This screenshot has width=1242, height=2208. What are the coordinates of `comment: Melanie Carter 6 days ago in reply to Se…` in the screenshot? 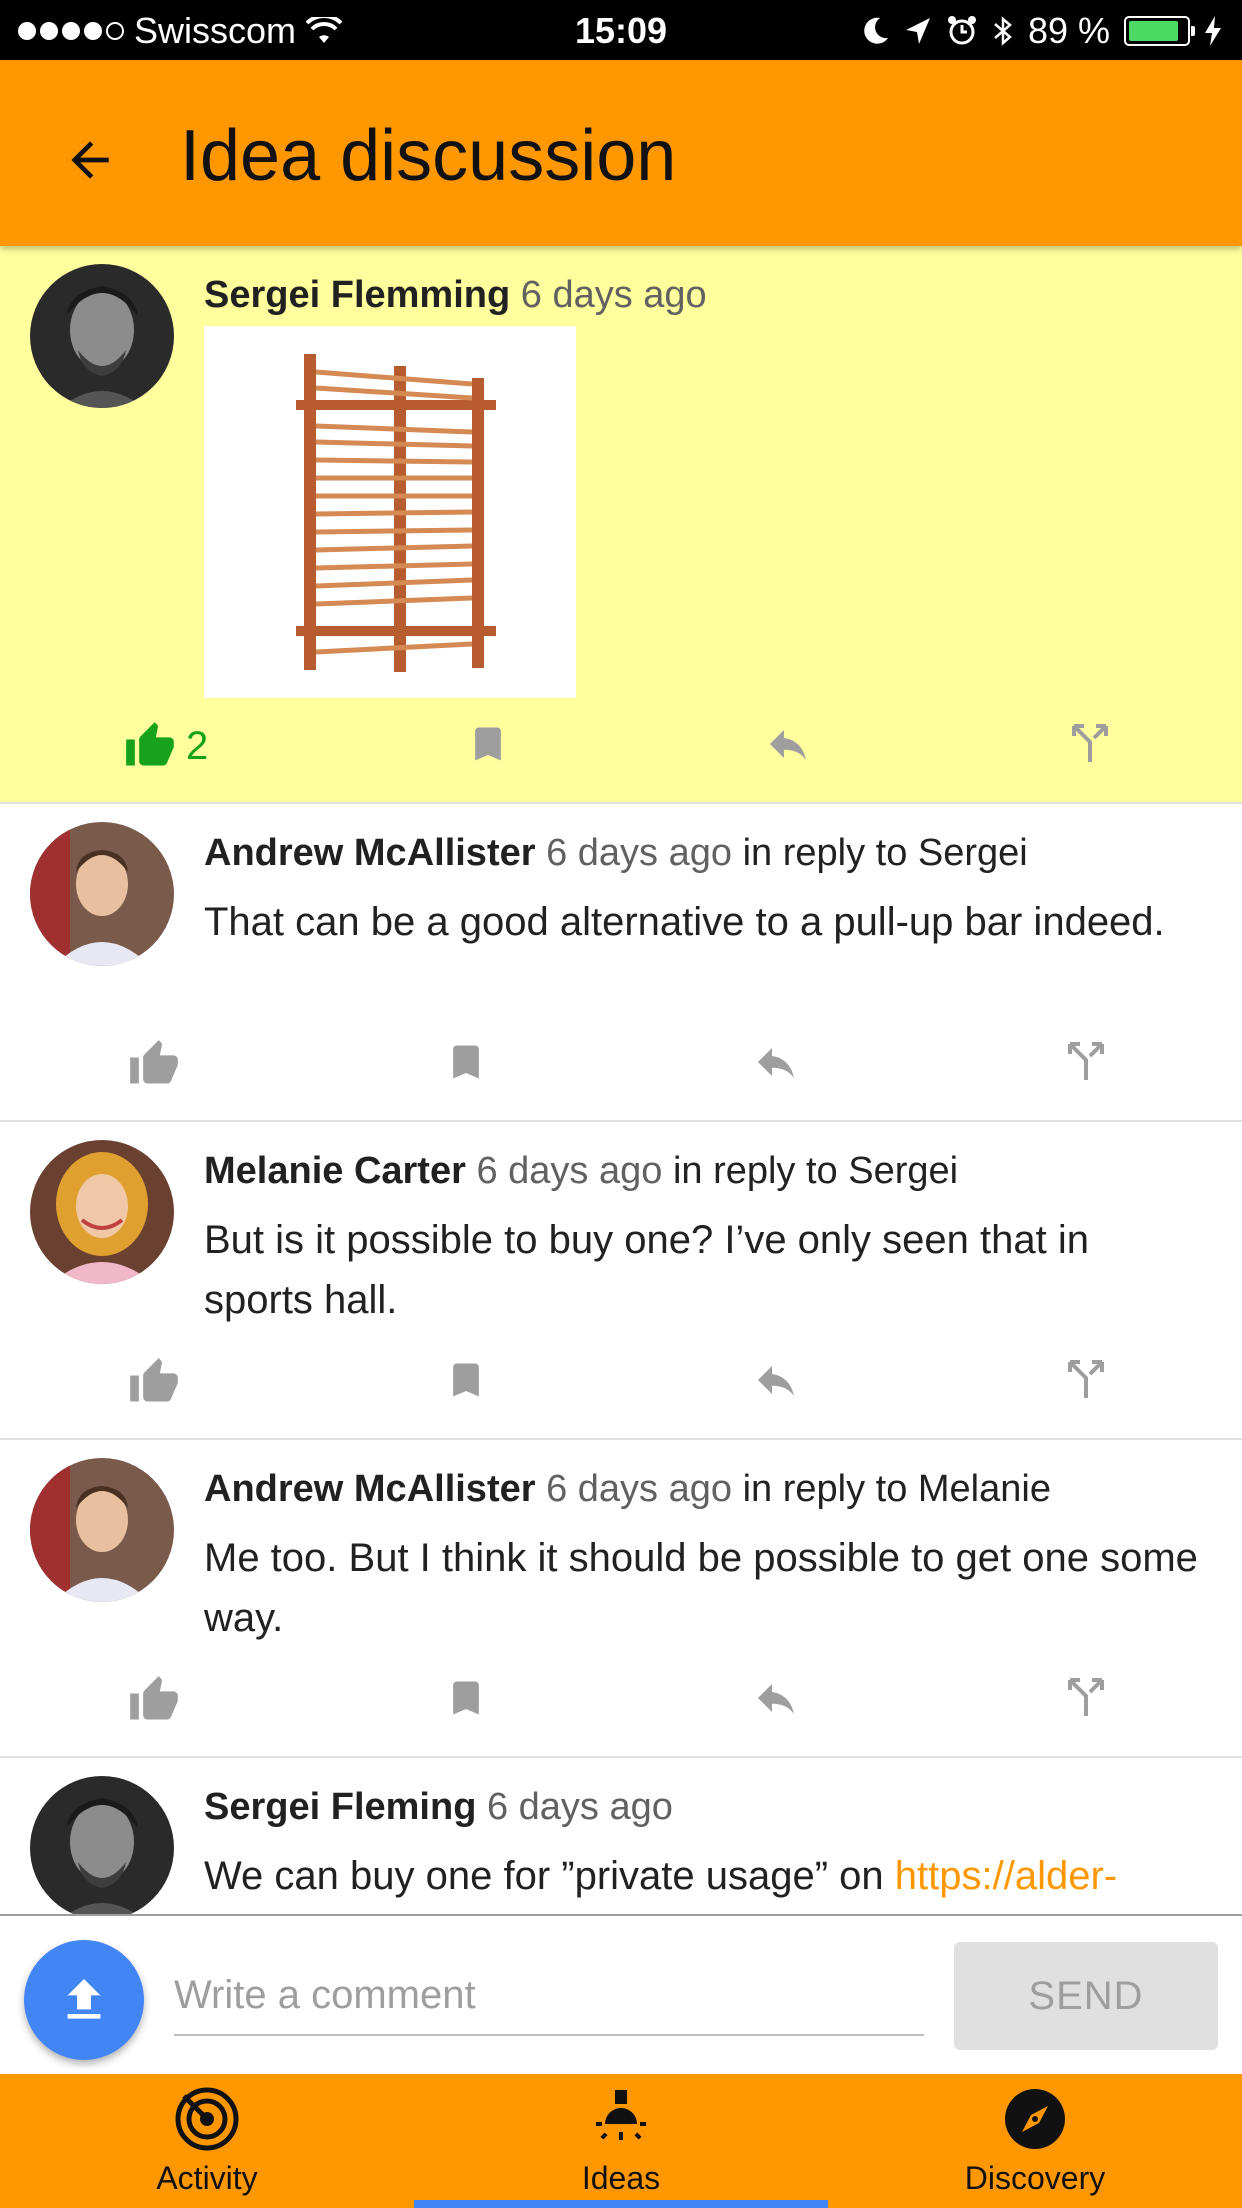 It's located at (621, 1281).